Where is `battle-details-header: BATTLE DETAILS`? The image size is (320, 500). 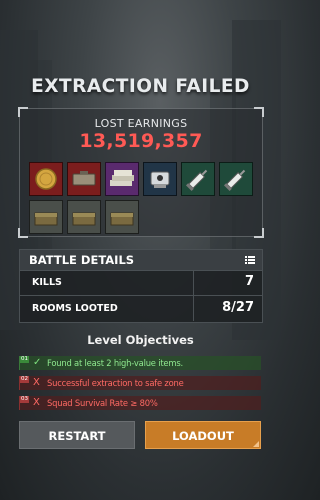
battle-details-header: BATTLE DETAILS is located at coordinates (141, 260).